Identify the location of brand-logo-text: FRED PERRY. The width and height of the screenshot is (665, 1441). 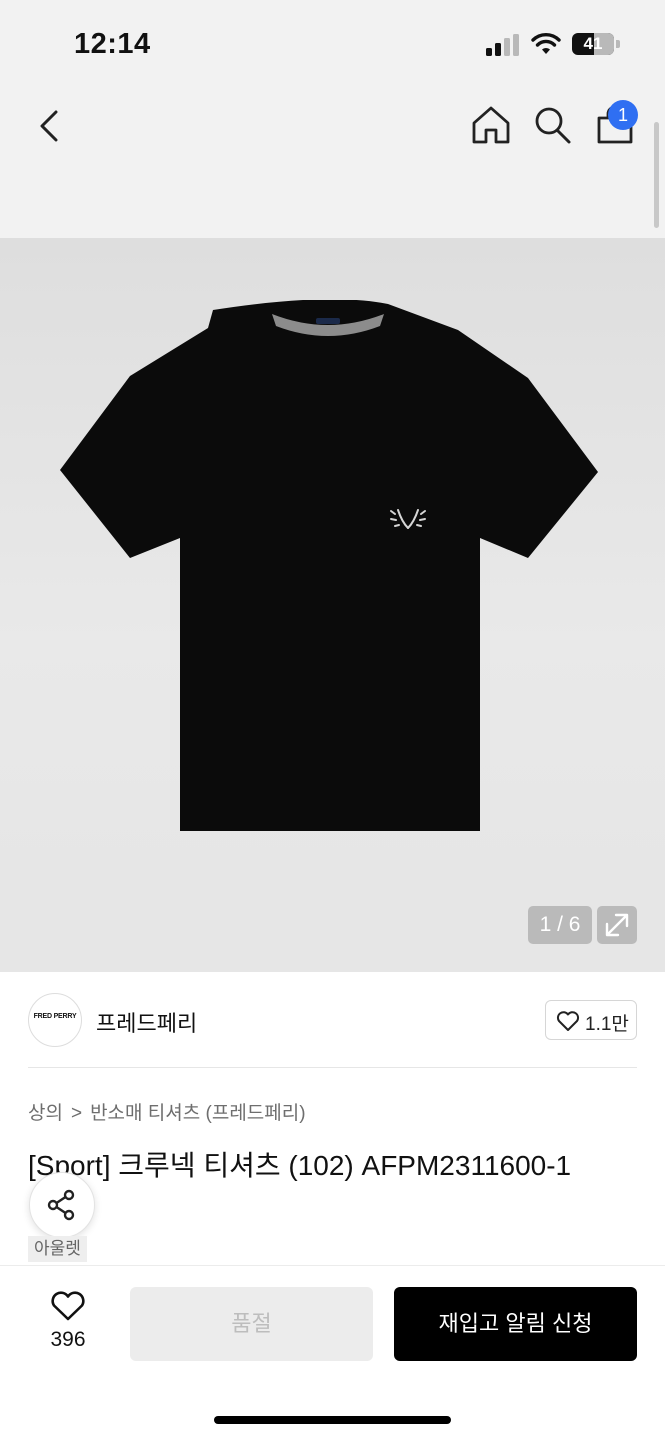
(55, 1016).